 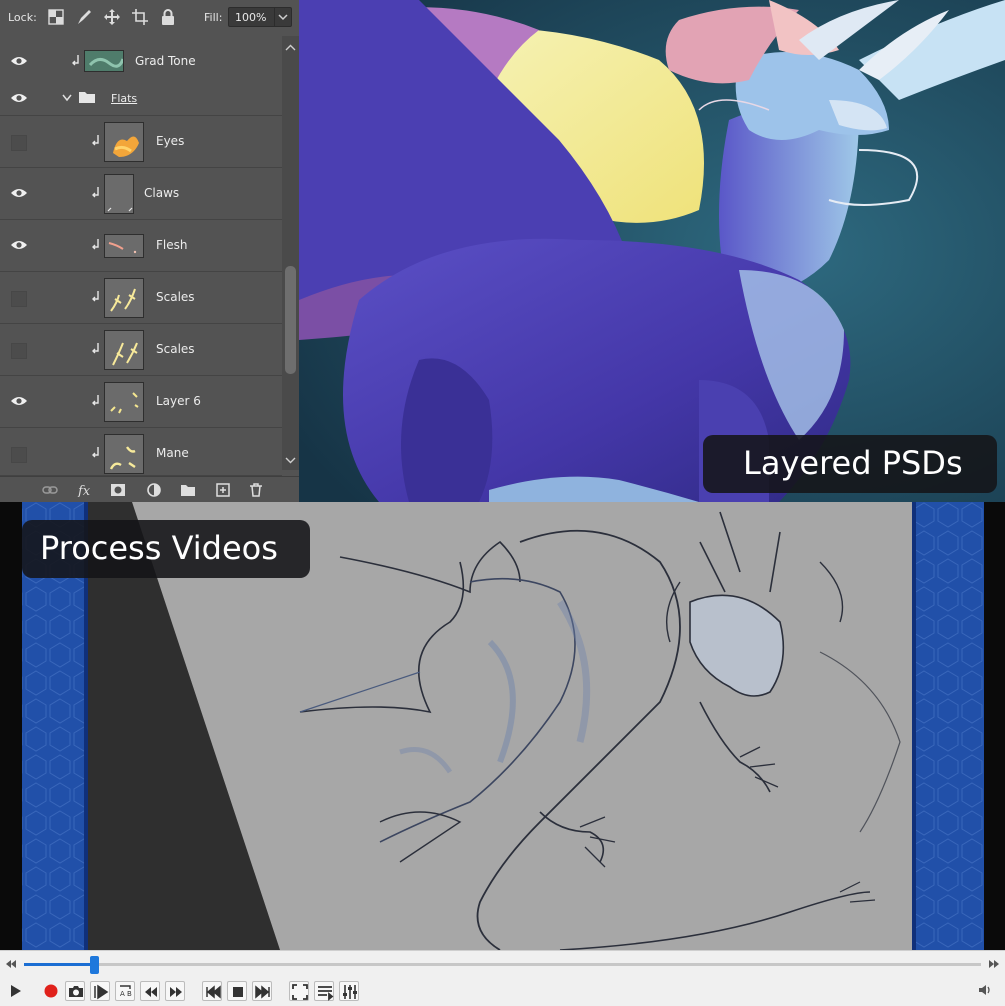 I want to click on layer-name: Claws, so click(x=162, y=193).